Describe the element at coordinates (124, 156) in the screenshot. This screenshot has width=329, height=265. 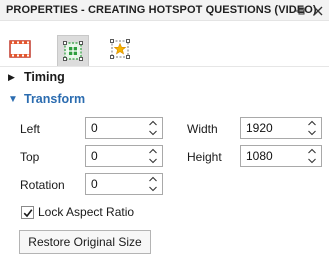
I see `top-input: 0` at that location.